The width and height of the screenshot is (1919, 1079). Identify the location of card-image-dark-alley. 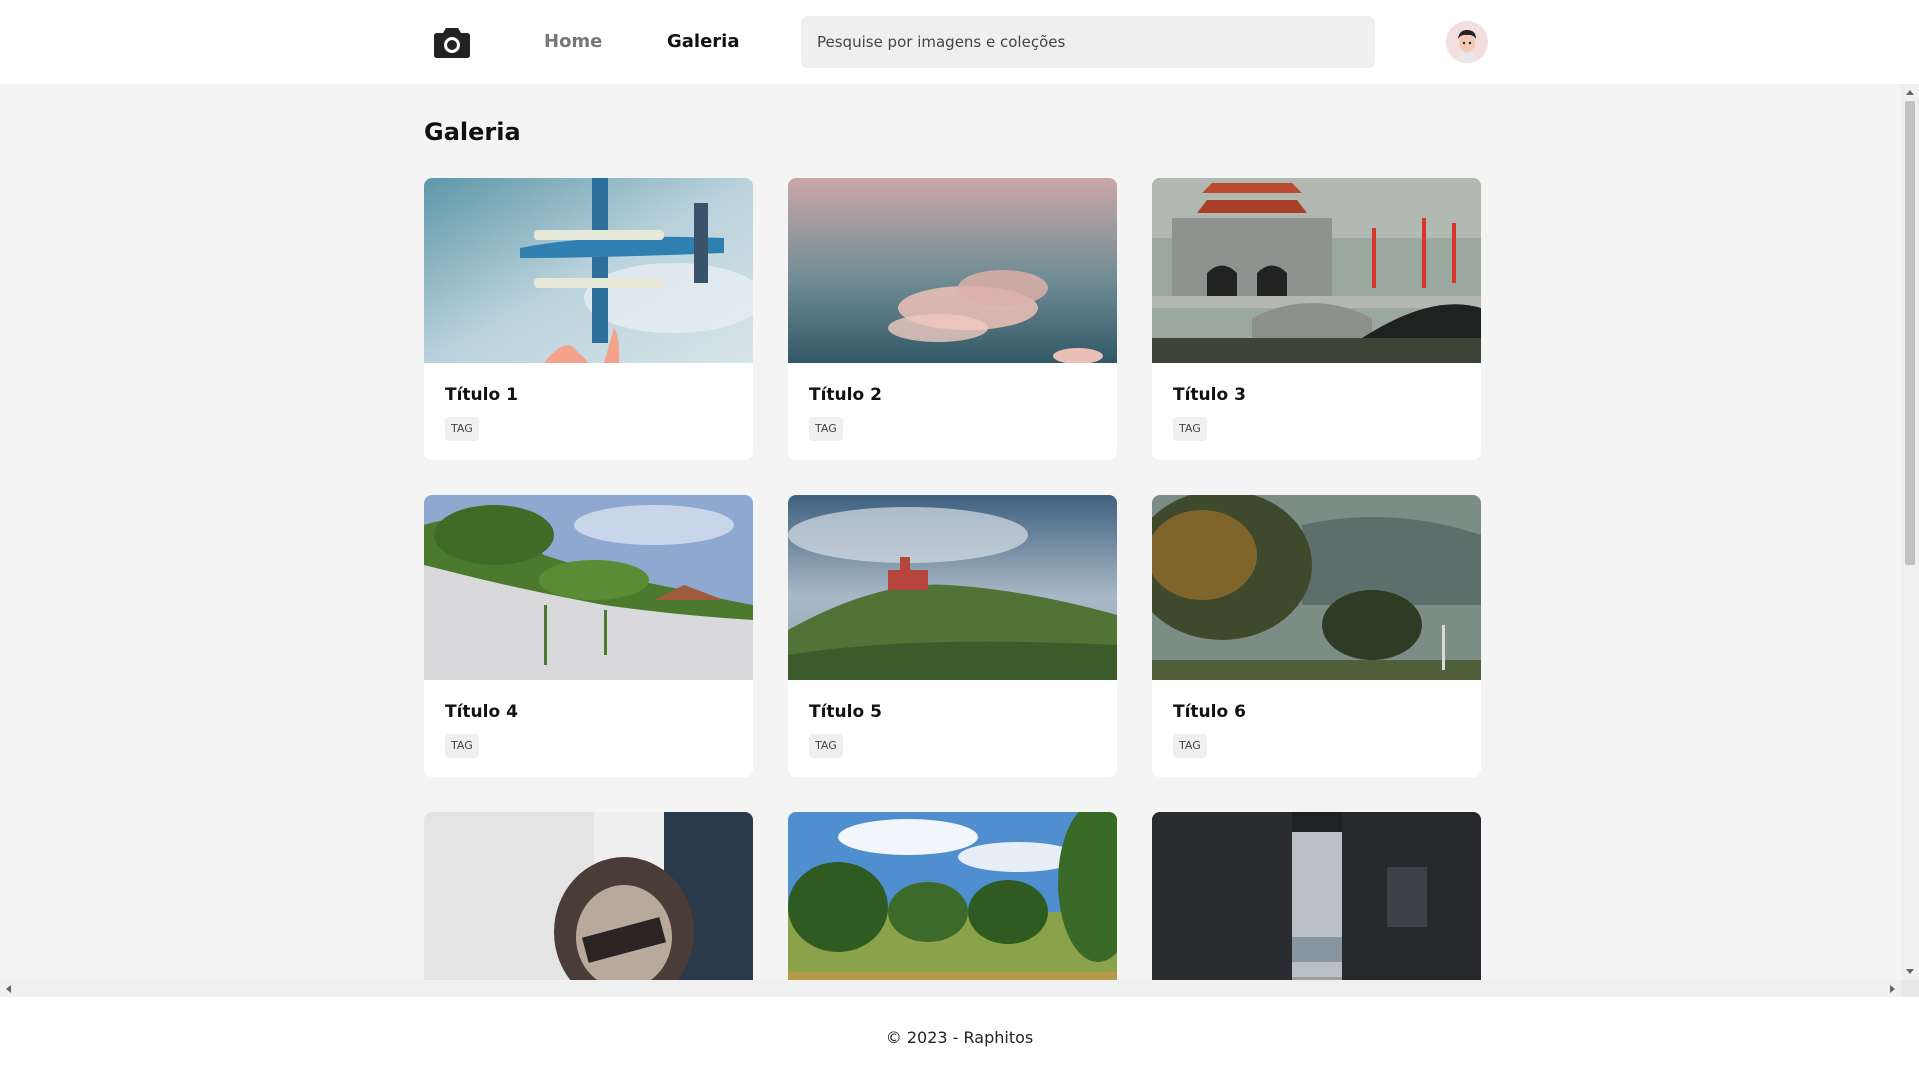
(1316, 896).